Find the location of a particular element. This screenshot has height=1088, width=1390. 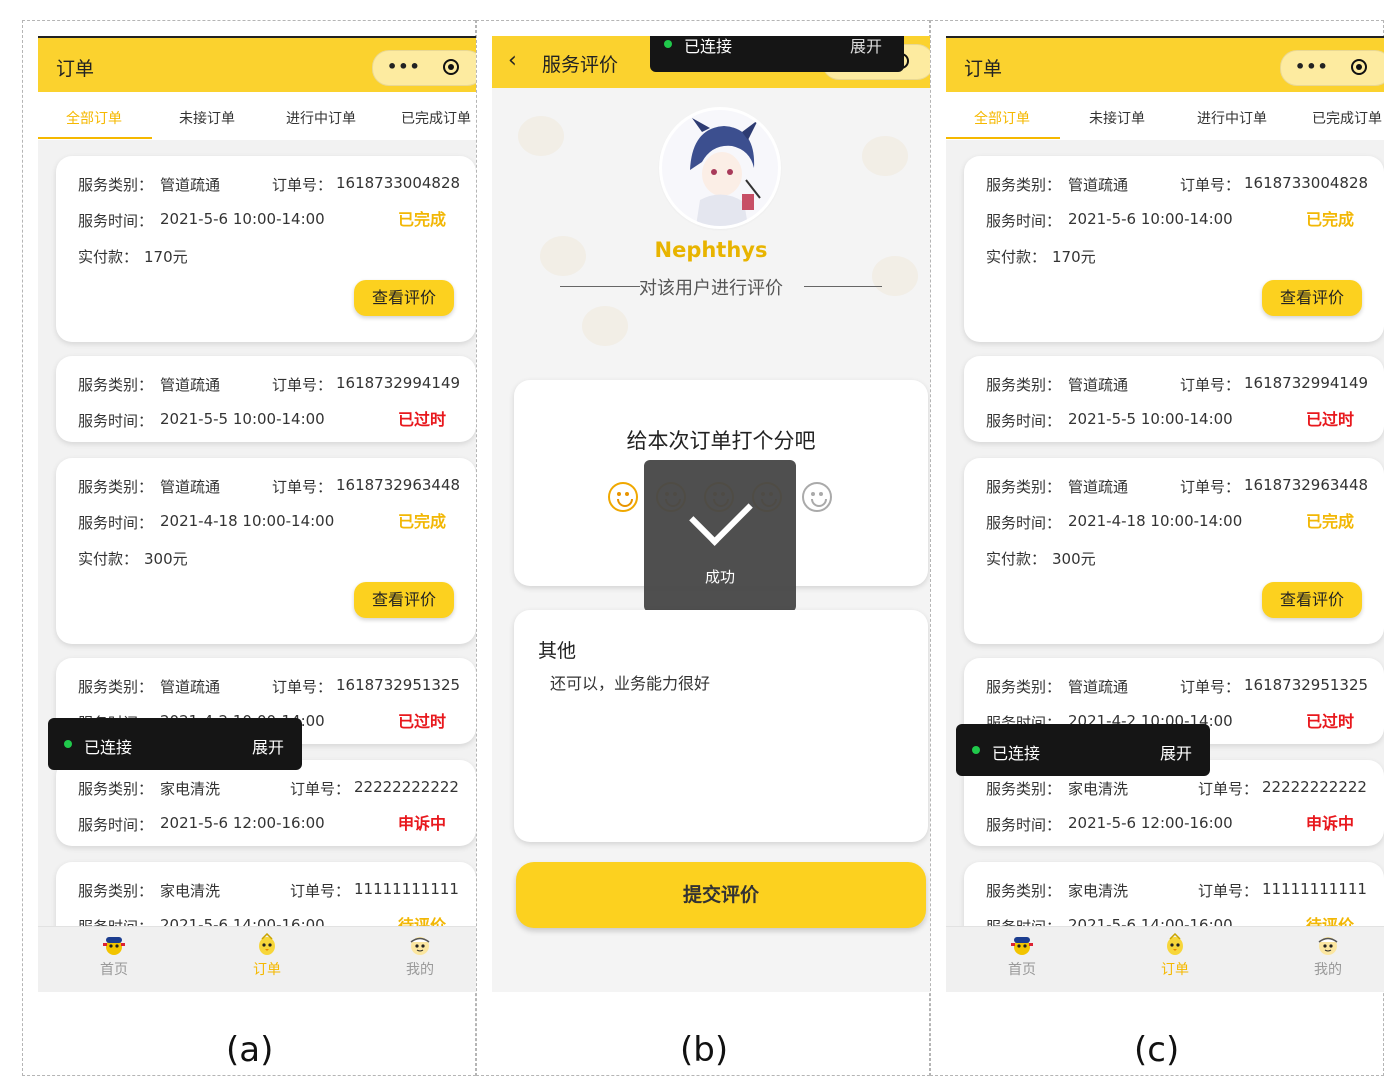

page-title: 订单 is located at coordinates (75, 69).